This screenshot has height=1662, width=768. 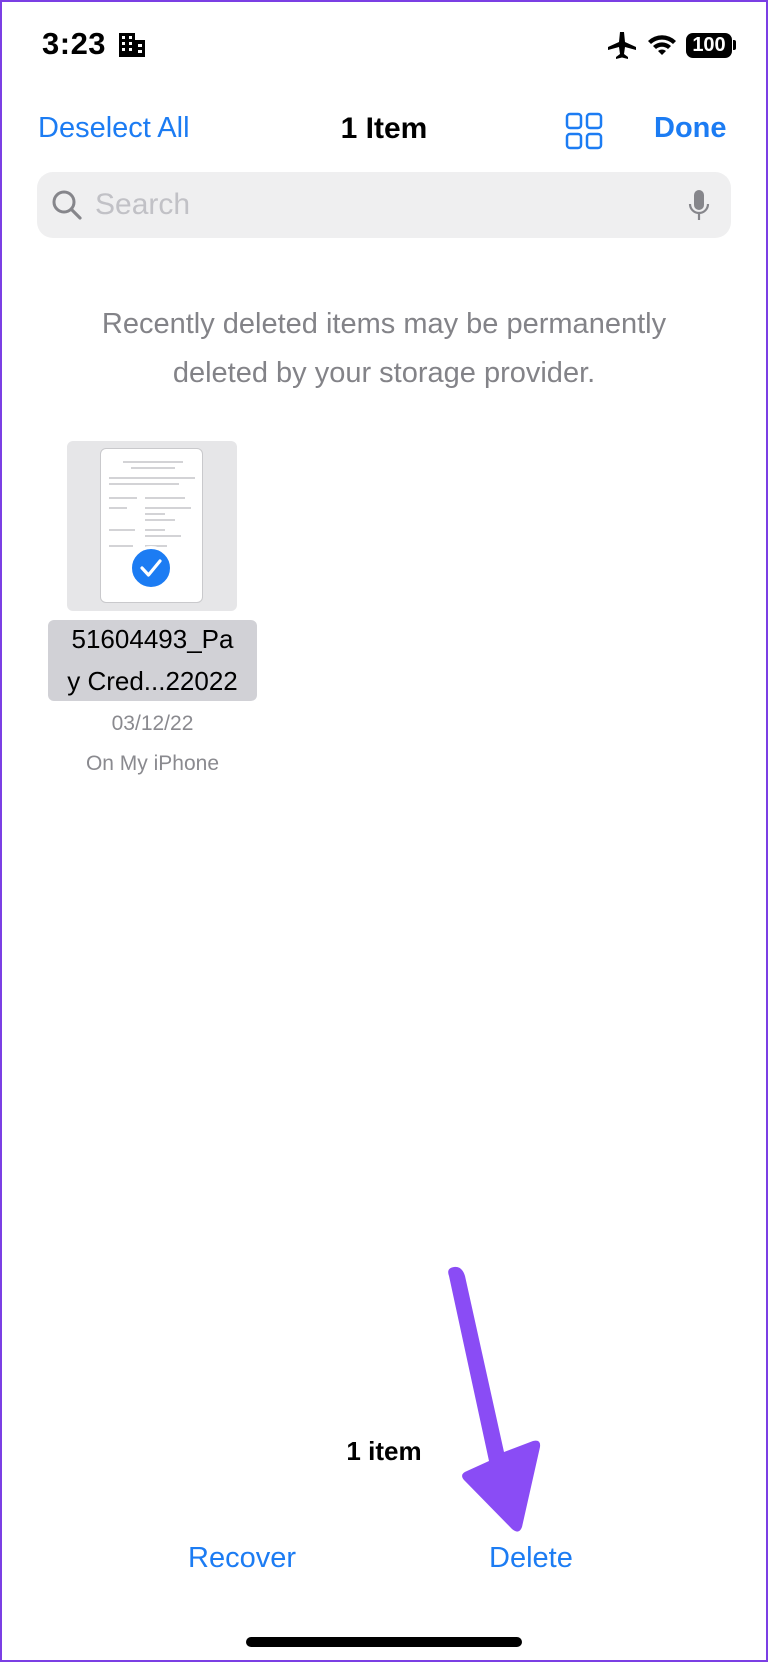 I want to click on annotation-arrow-icon, so click(x=494, y=1399).